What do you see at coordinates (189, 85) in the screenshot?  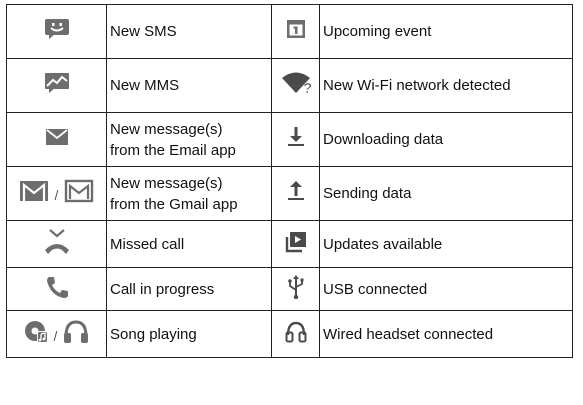 I see `list-item-label: New MMS` at bounding box center [189, 85].